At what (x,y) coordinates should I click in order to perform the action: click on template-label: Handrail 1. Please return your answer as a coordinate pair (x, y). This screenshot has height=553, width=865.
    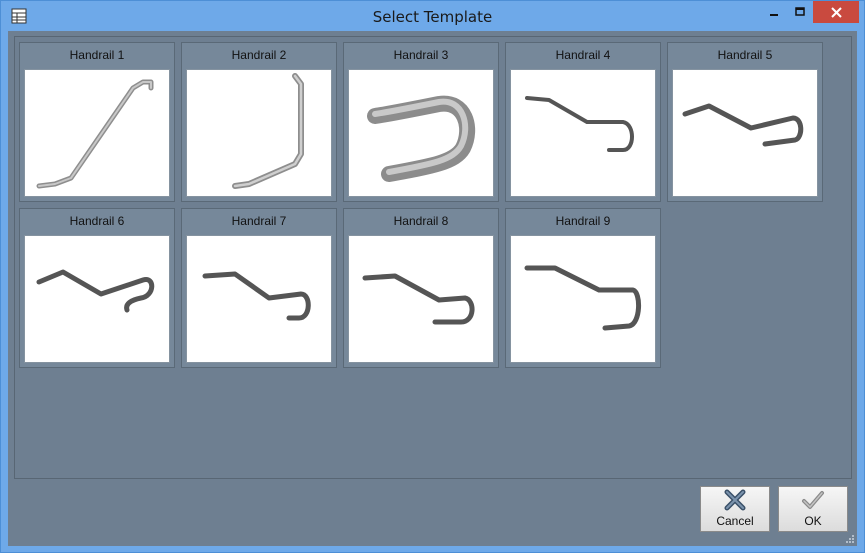
    Looking at the image, I should click on (97, 55).